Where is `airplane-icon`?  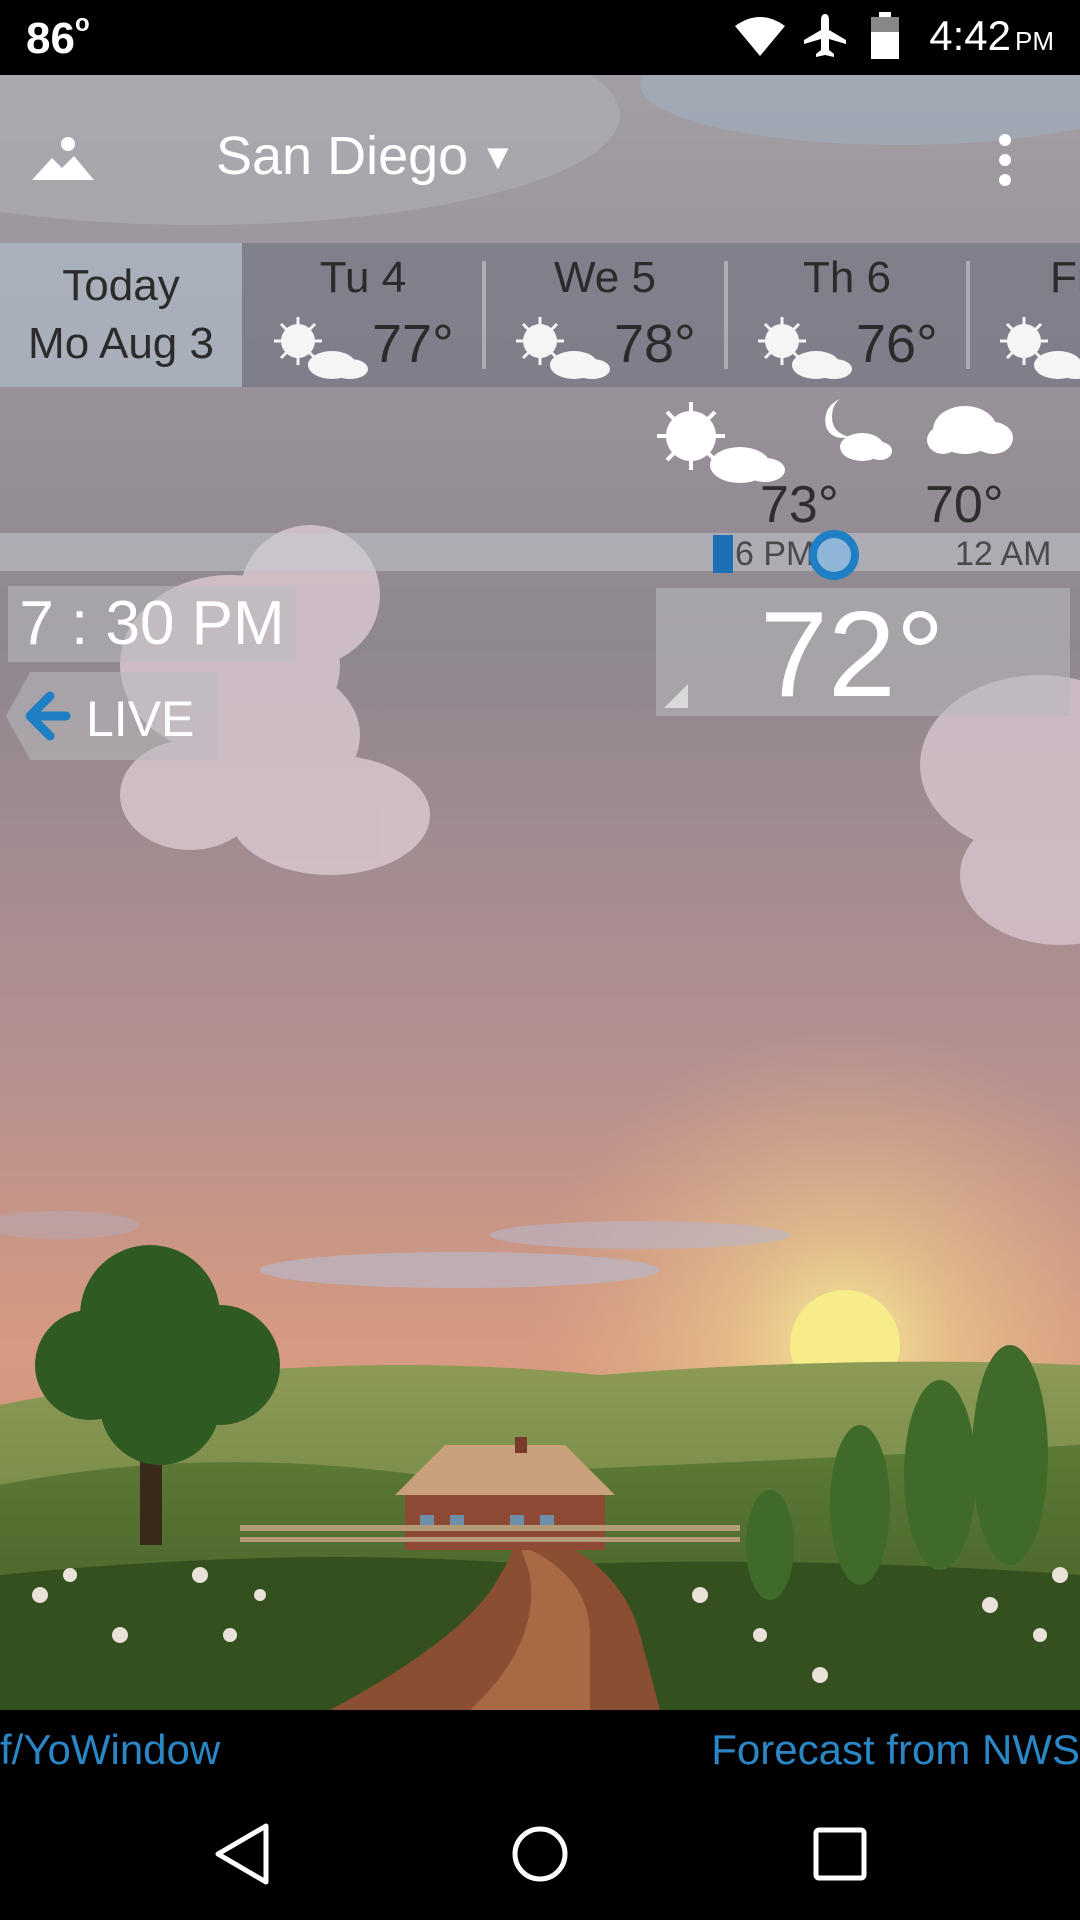 airplane-icon is located at coordinates (825, 35).